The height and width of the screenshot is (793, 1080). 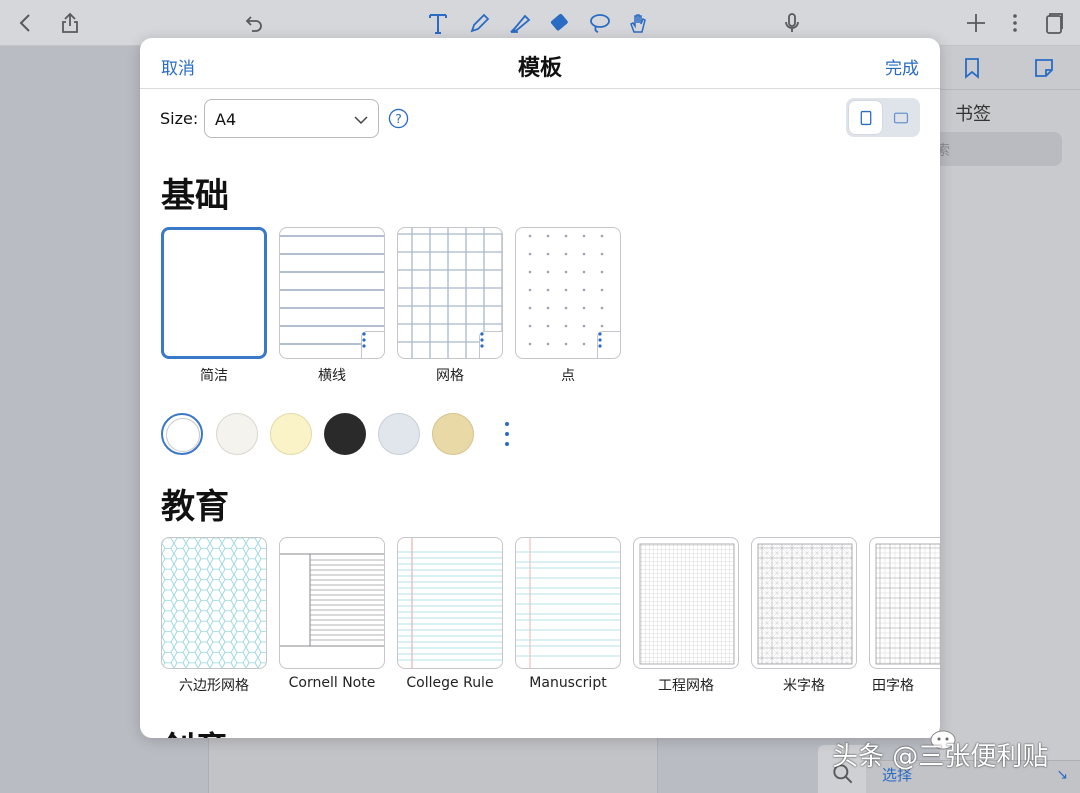 What do you see at coordinates (972, 68) in the screenshot?
I see `bookmark-icon` at bounding box center [972, 68].